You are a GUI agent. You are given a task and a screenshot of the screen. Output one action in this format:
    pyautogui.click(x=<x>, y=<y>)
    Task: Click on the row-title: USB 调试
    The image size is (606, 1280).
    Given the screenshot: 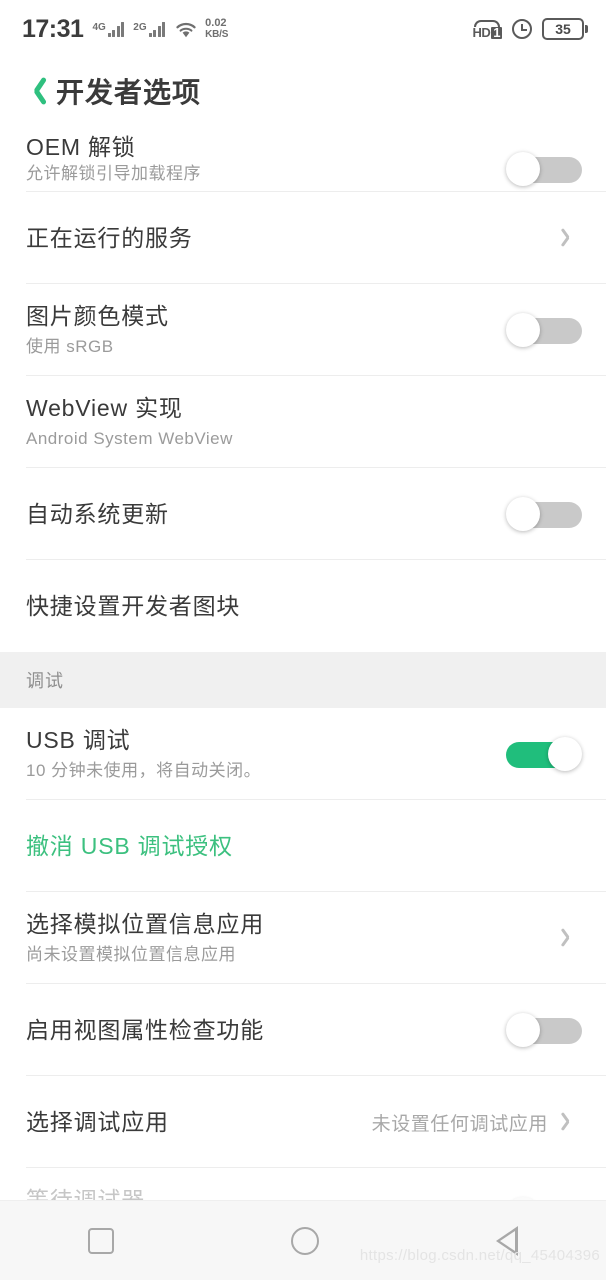 What is the action you would take?
    pyautogui.click(x=78, y=740)
    